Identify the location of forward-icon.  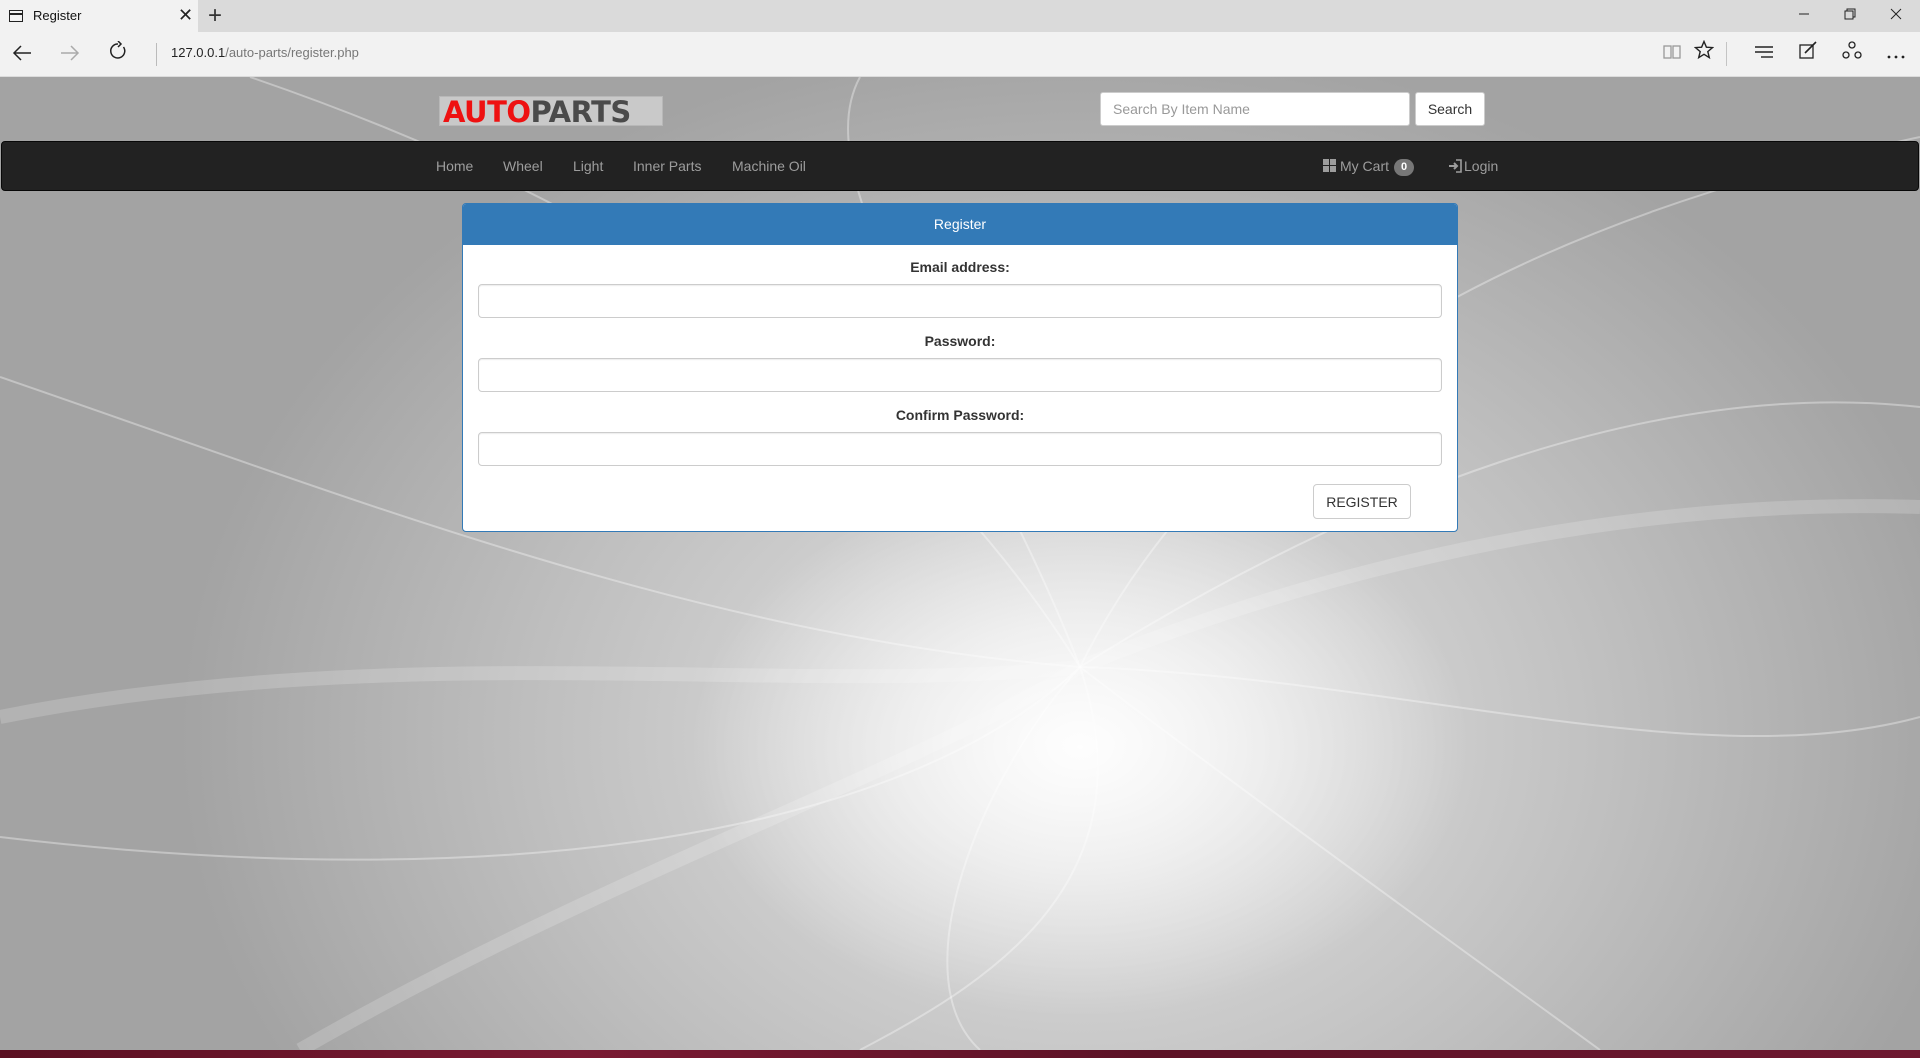
(70, 54).